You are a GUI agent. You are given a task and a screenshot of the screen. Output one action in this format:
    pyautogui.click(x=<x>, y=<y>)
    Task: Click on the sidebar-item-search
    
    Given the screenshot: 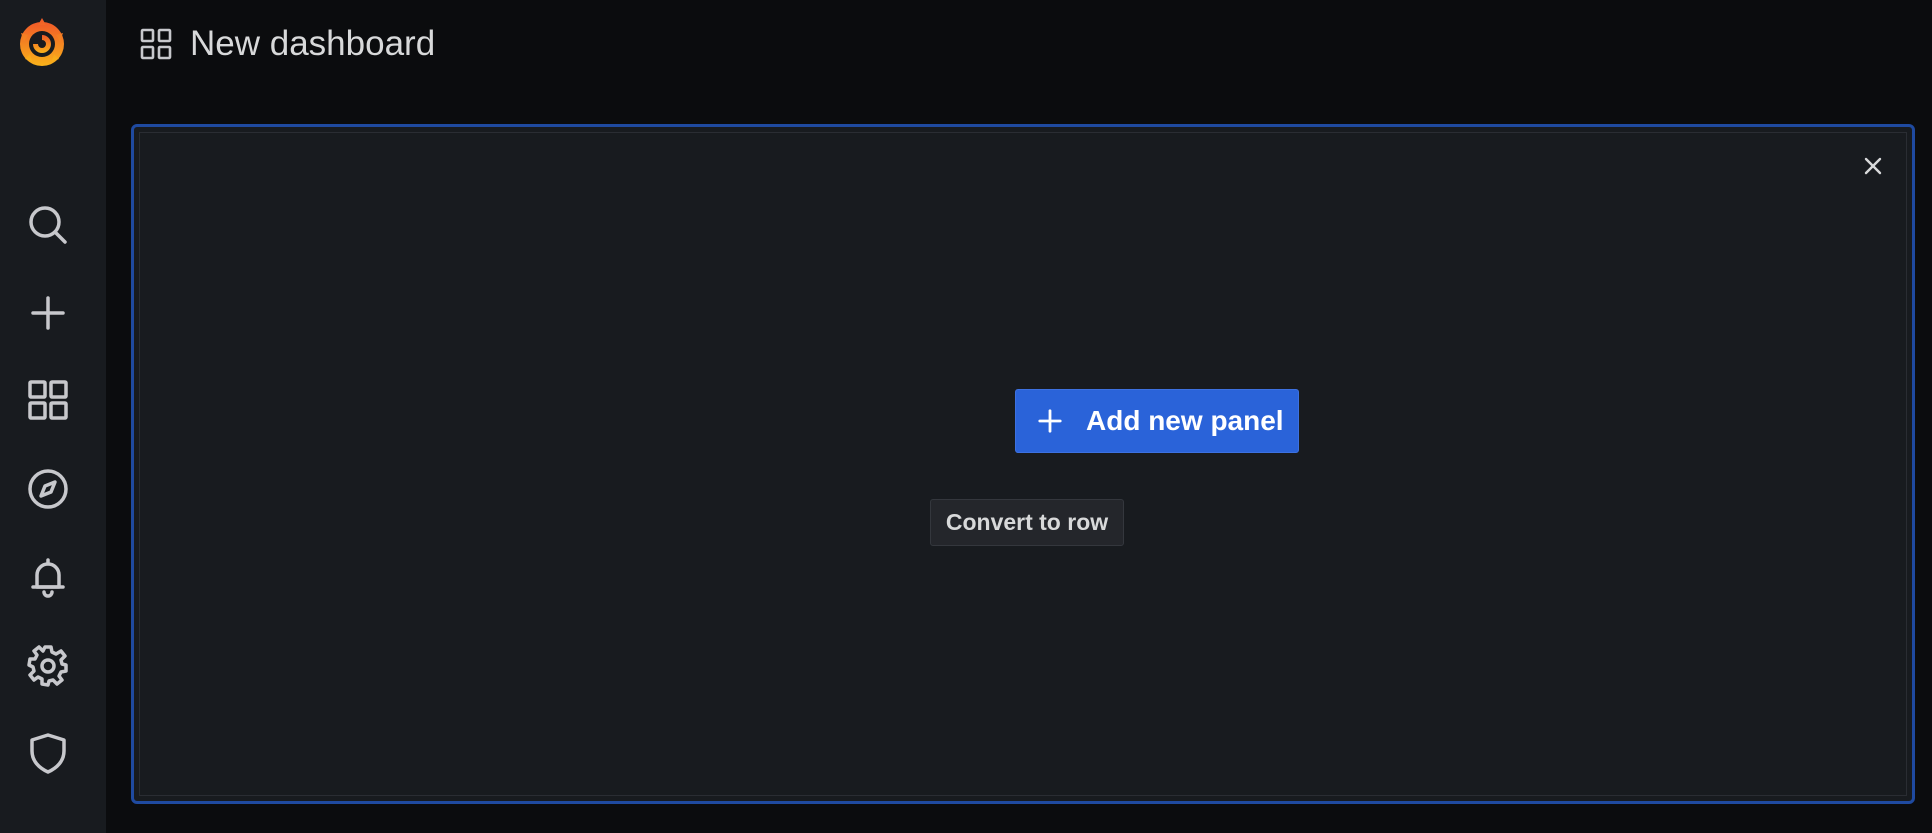 What is the action you would take?
    pyautogui.click(x=48, y=225)
    